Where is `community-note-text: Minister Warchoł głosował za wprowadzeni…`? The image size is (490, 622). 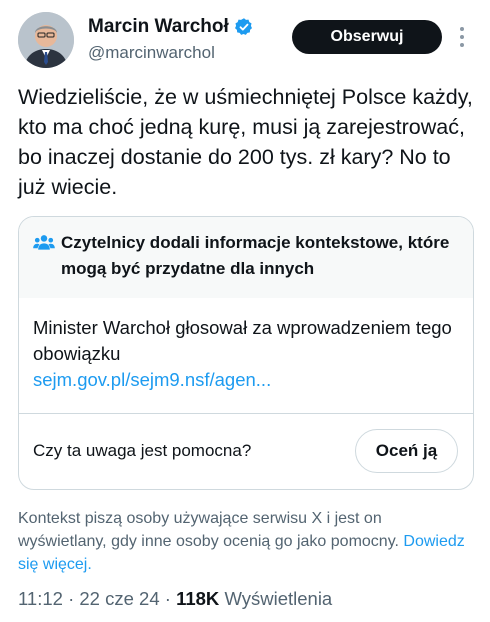
community-note-text: Minister Warchoł głosował za wprowadzeni… is located at coordinates (242, 340).